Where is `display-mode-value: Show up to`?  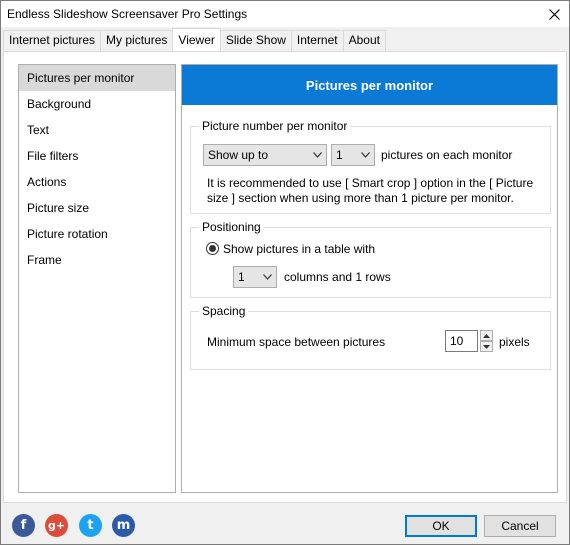
display-mode-value: Show up to is located at coordinates (238, 155).